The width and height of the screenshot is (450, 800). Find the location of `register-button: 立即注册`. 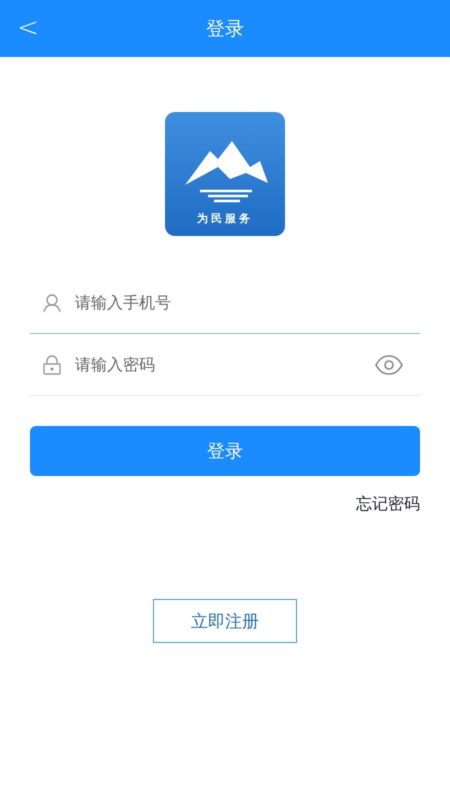

register-button: 立即注册 is located at coordinates (225, 621).